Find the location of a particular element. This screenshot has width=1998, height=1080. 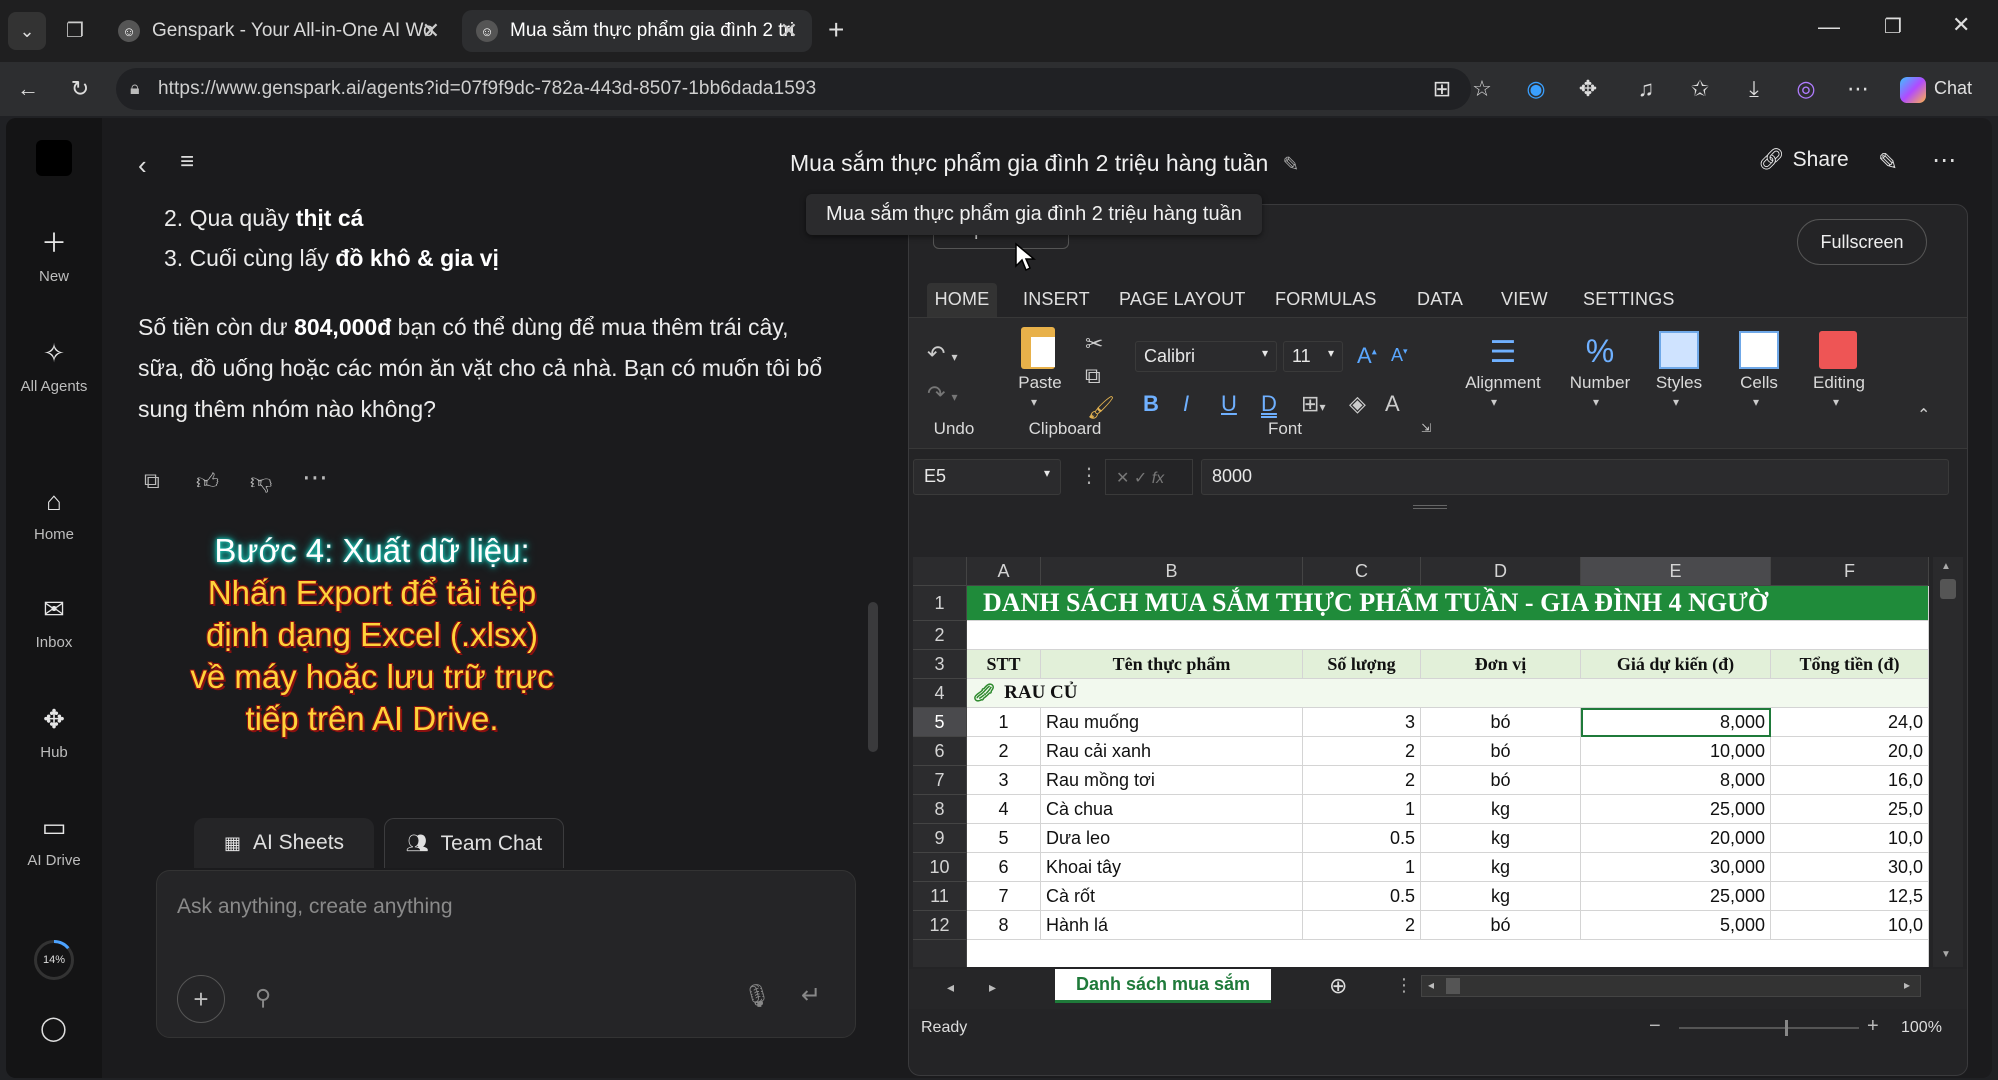

ribbon-tab-formulas: FORMULAS is located at coordinates (1326, 299).